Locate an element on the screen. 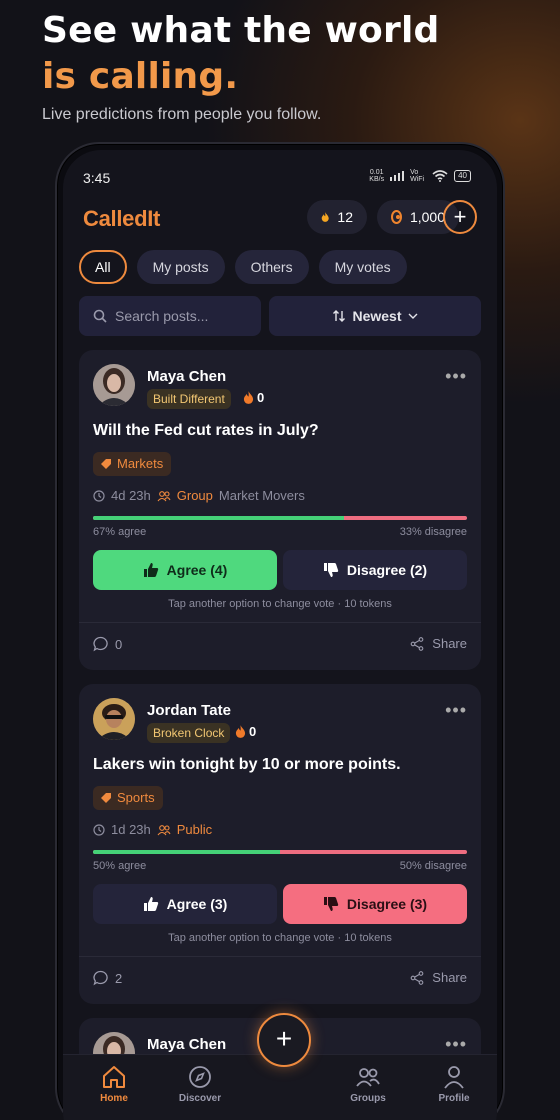  sort-dropdown: Newest is located at coordinates (375, 316).